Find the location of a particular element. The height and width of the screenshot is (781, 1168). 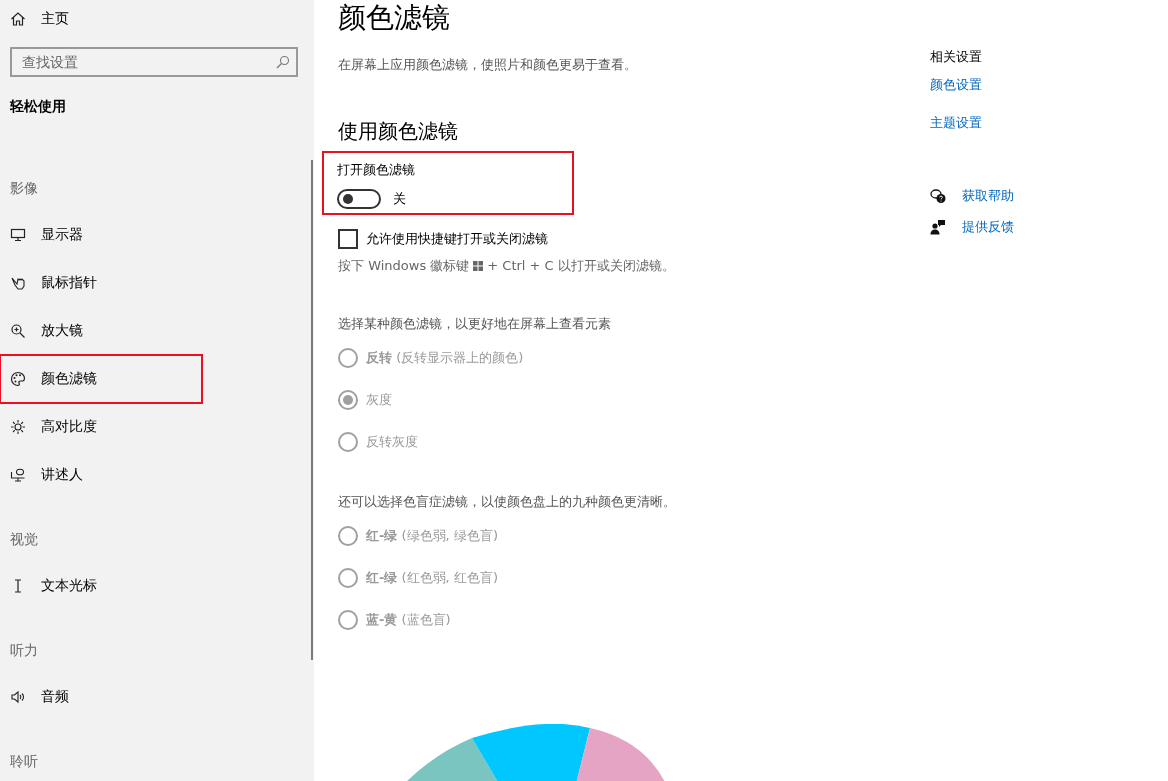

home-icon is located at coordinates (18, 19).